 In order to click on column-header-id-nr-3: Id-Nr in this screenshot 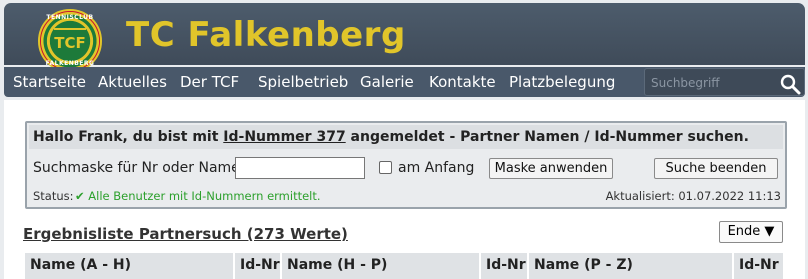, I will do `click(758, 266)`.